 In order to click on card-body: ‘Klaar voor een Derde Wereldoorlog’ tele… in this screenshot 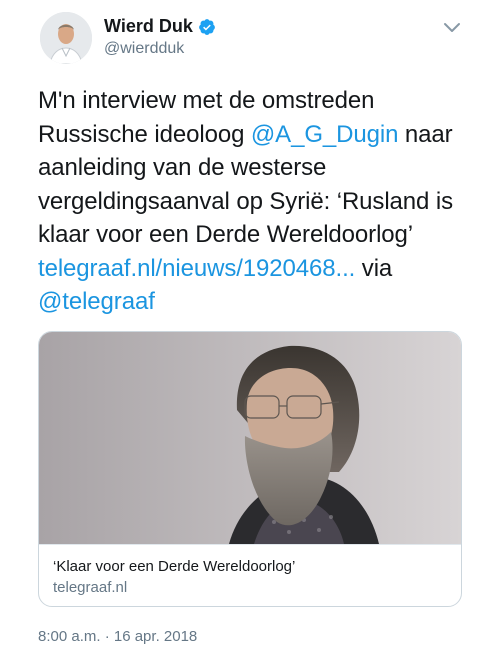, I will do `click(250, 575)`.